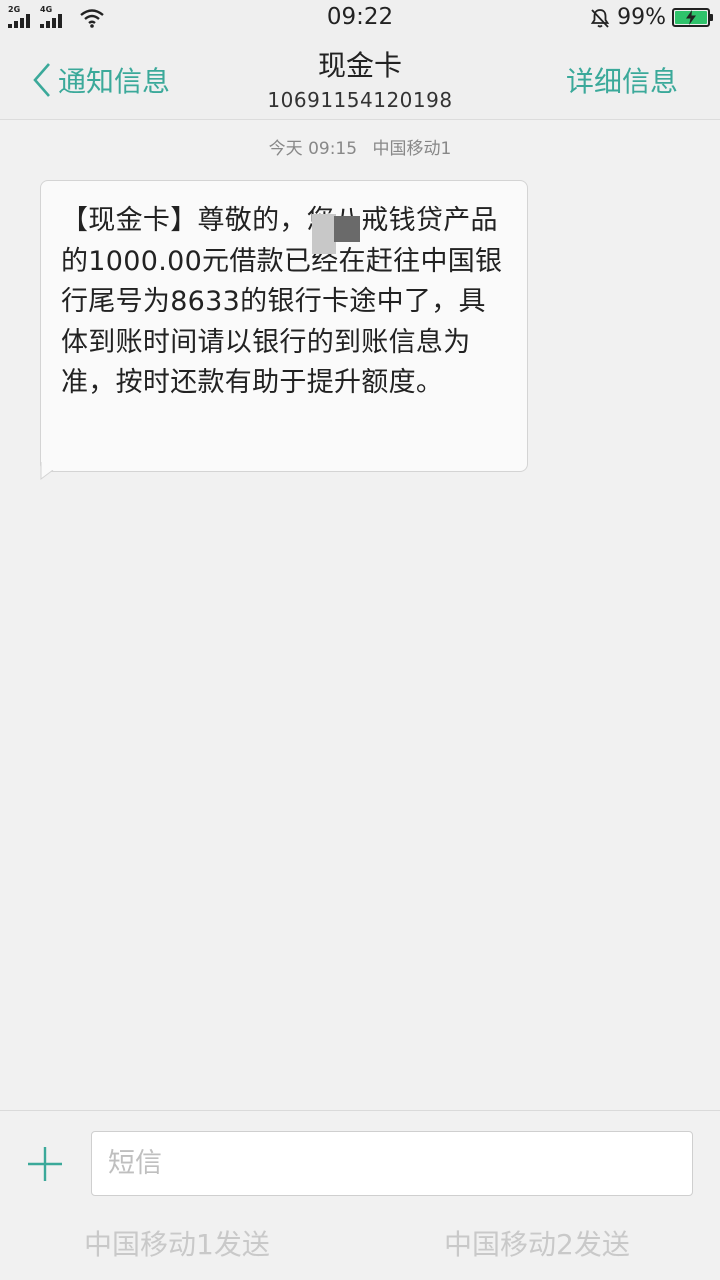 The width and height of the screenshot is (720, 1280). I want to click on composer: 中国移动1发送 中国移动2发送, so click(360, 1195).